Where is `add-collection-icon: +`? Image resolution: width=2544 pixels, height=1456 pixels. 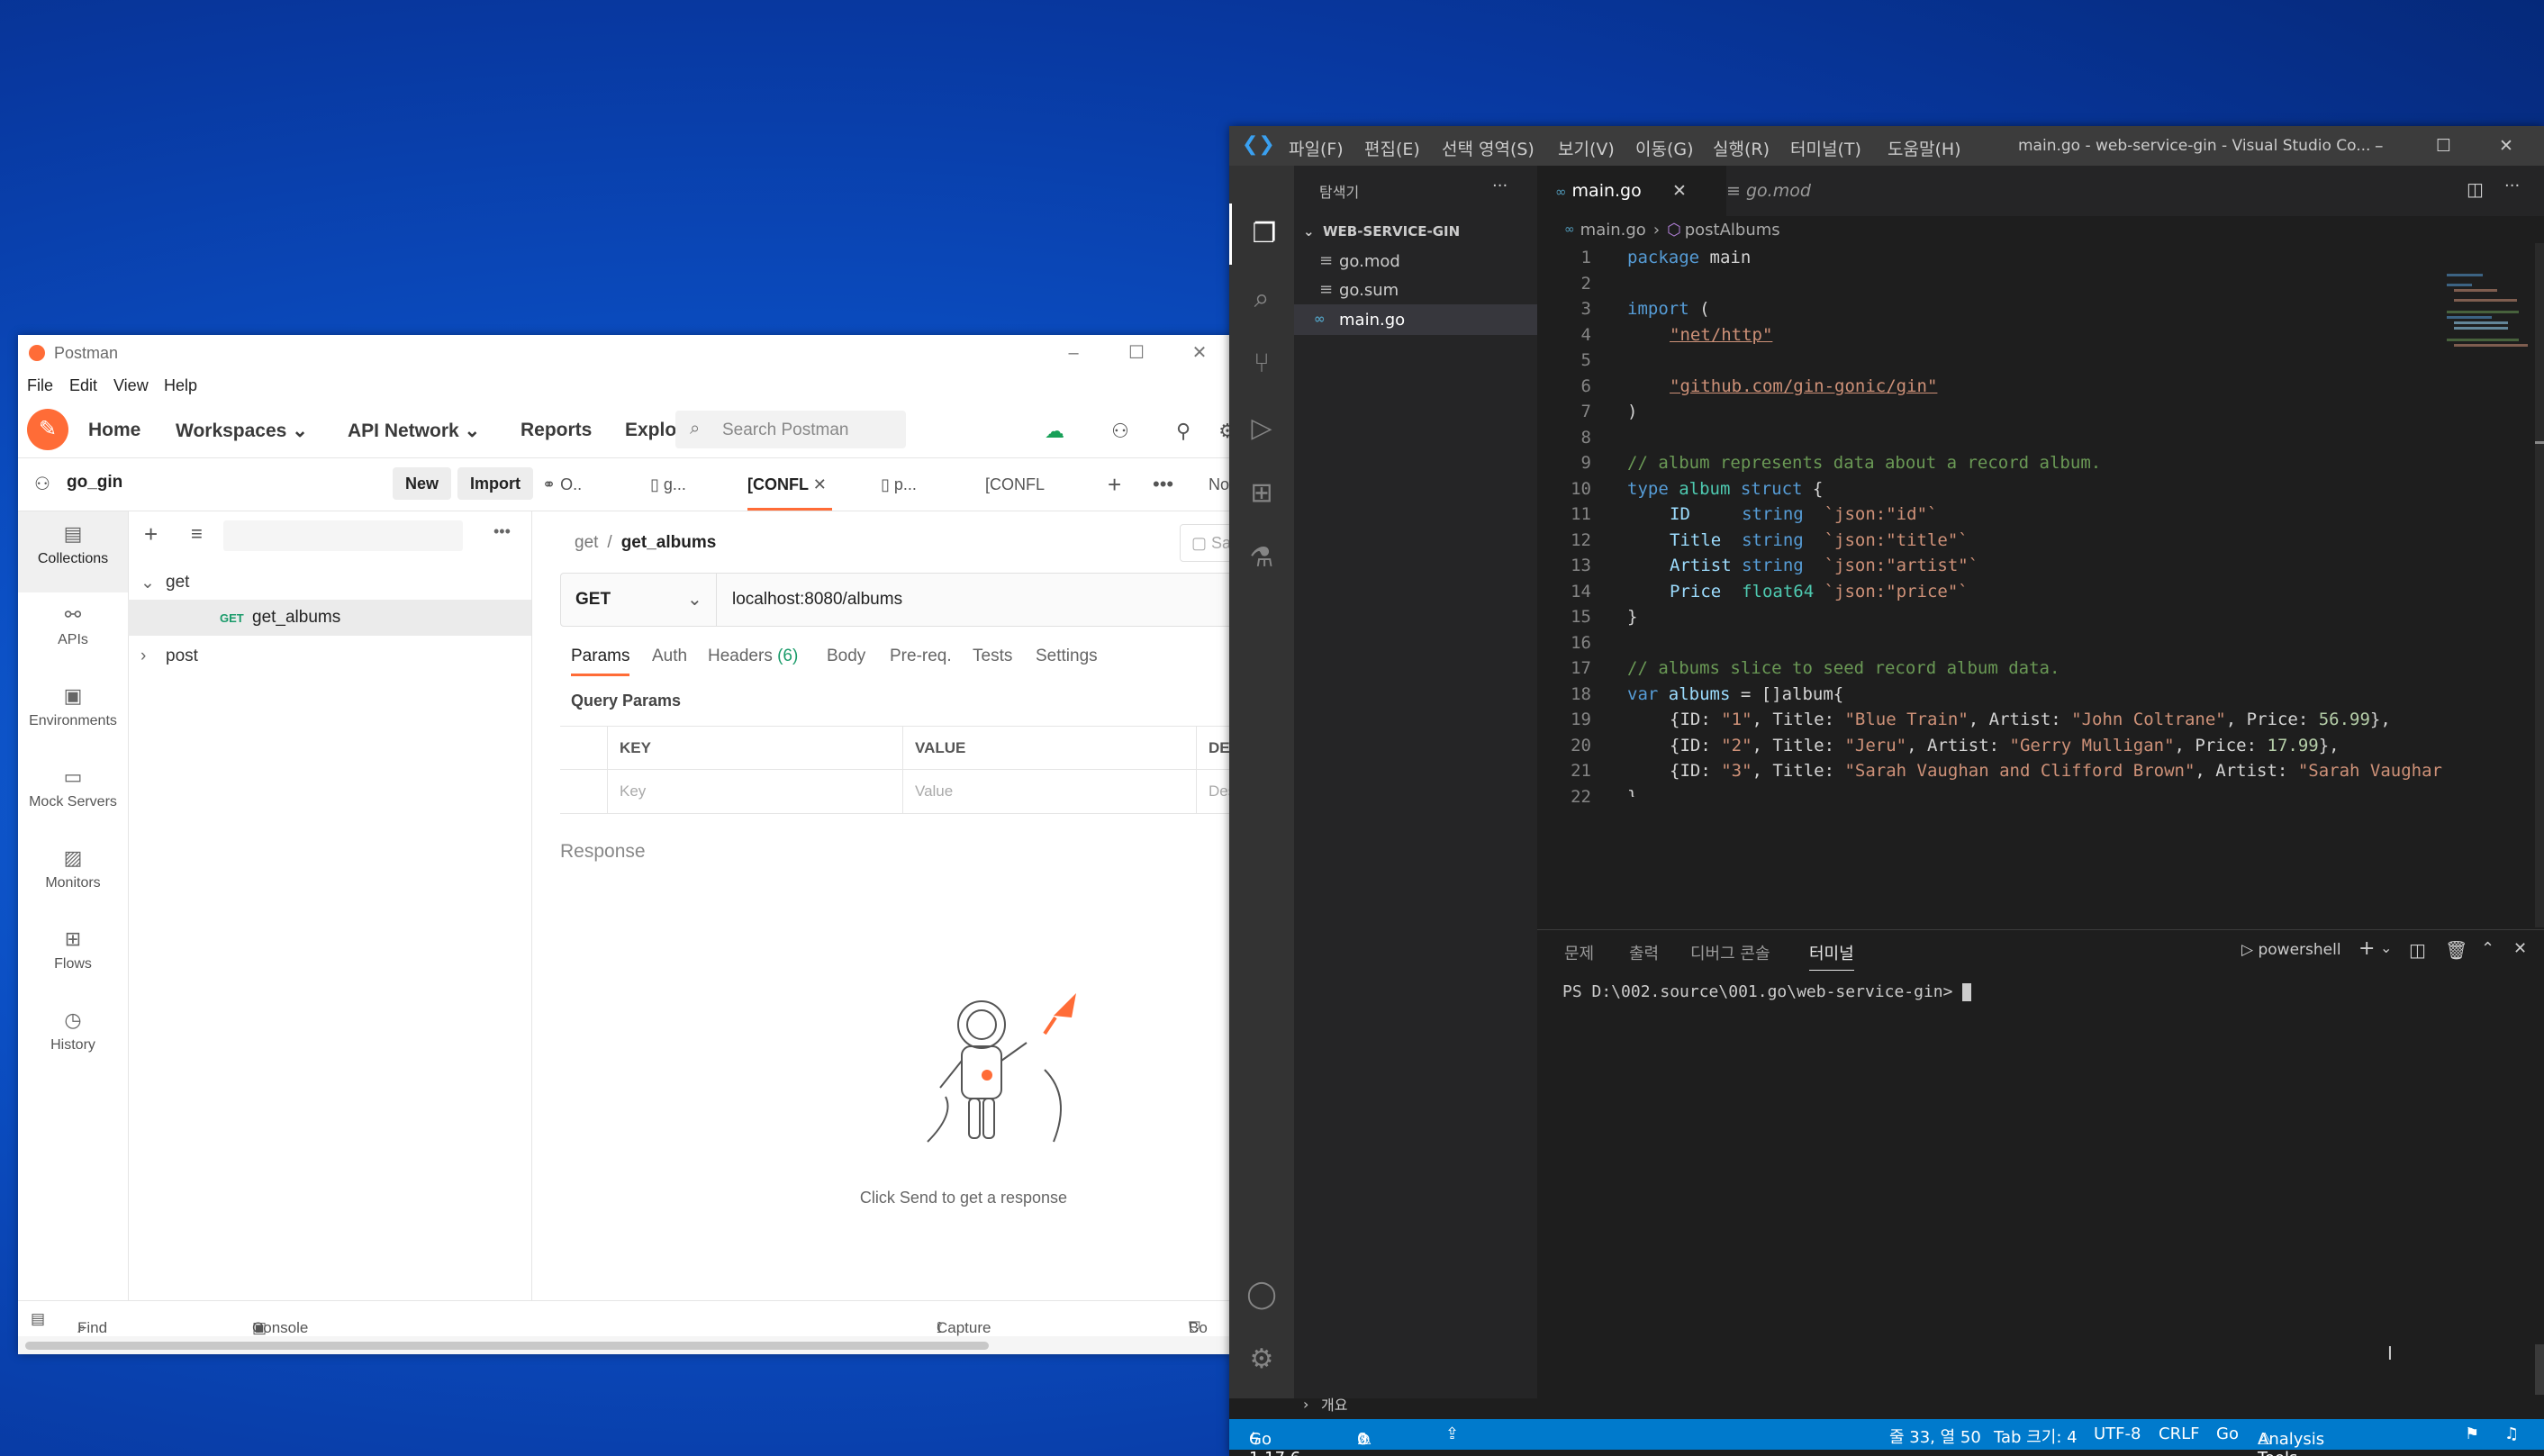 add-collection-icon: + is located at coordinates (151, 534).